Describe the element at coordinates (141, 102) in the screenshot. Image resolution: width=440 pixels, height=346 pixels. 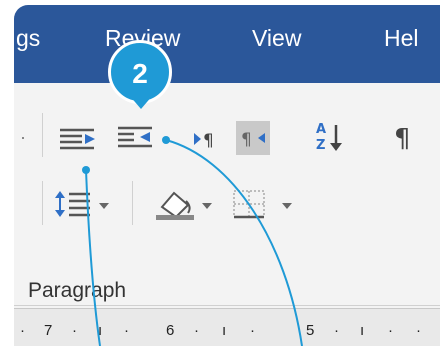
I see `step-badge-pointer` at that location.